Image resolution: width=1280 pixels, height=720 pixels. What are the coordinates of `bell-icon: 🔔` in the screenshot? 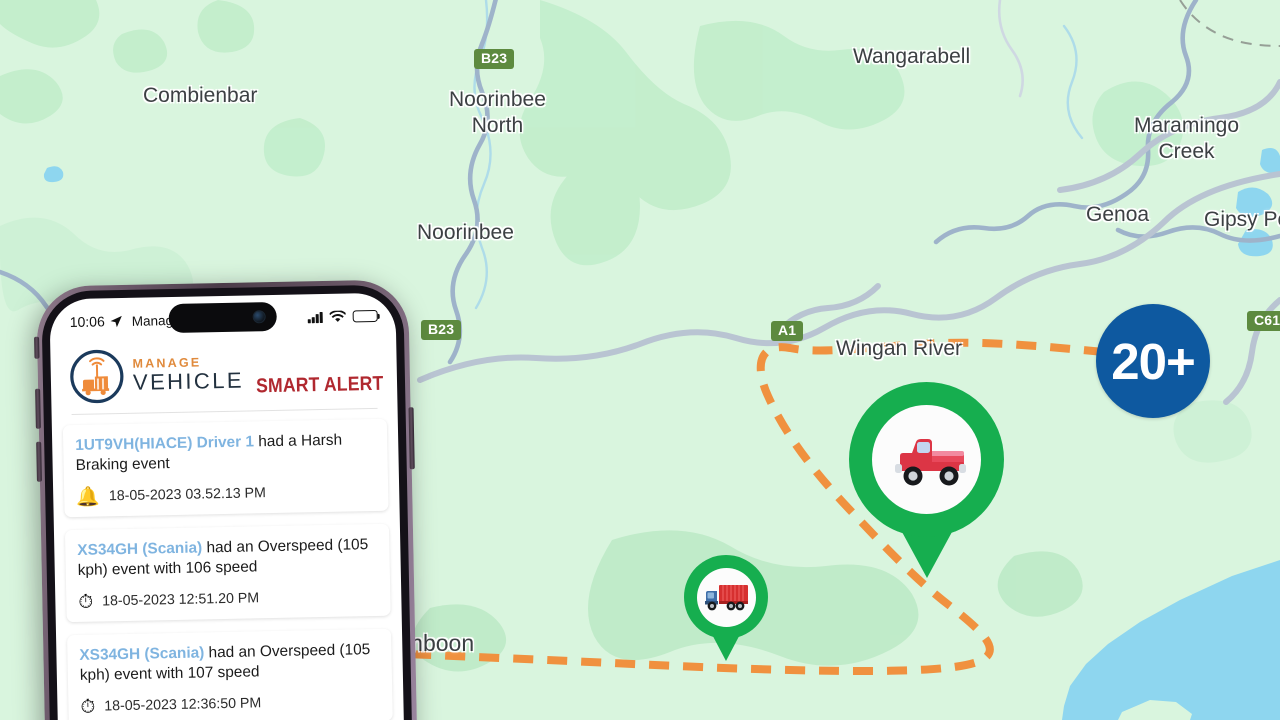 It's located at (88, 497).